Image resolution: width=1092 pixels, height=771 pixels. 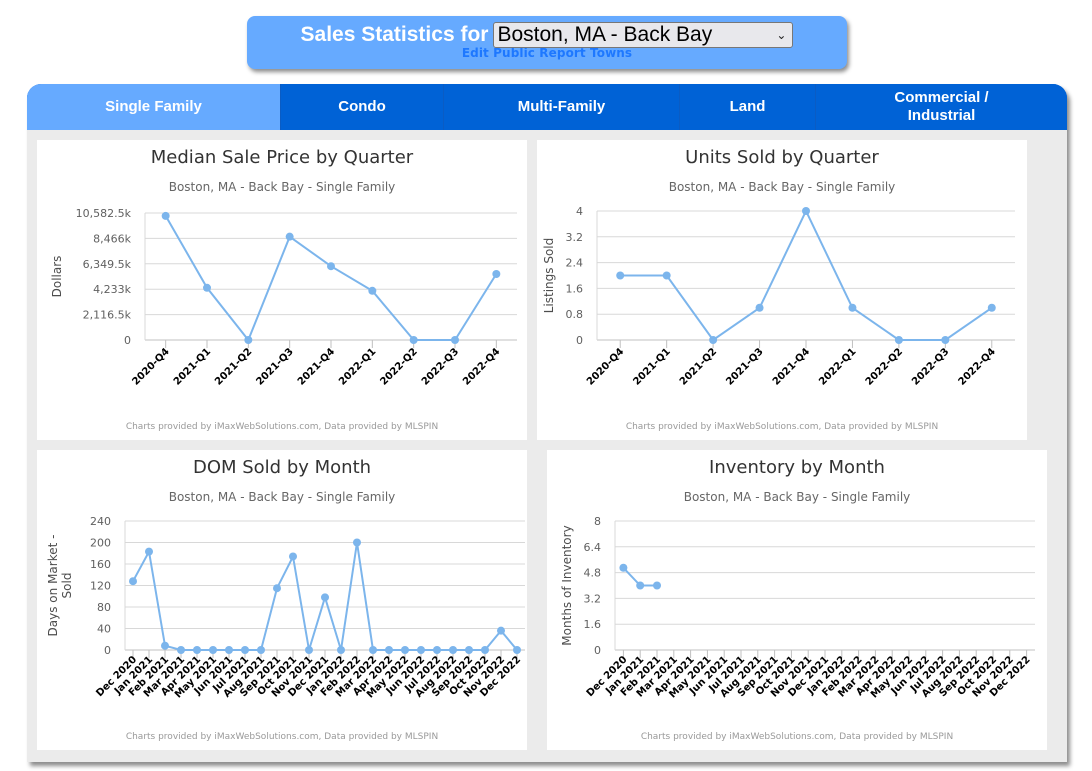 What do you see at coordinates (67, 586) in the screenshot?
I see `y-axis-title-line: Sold` at bounding box center [67, 586].